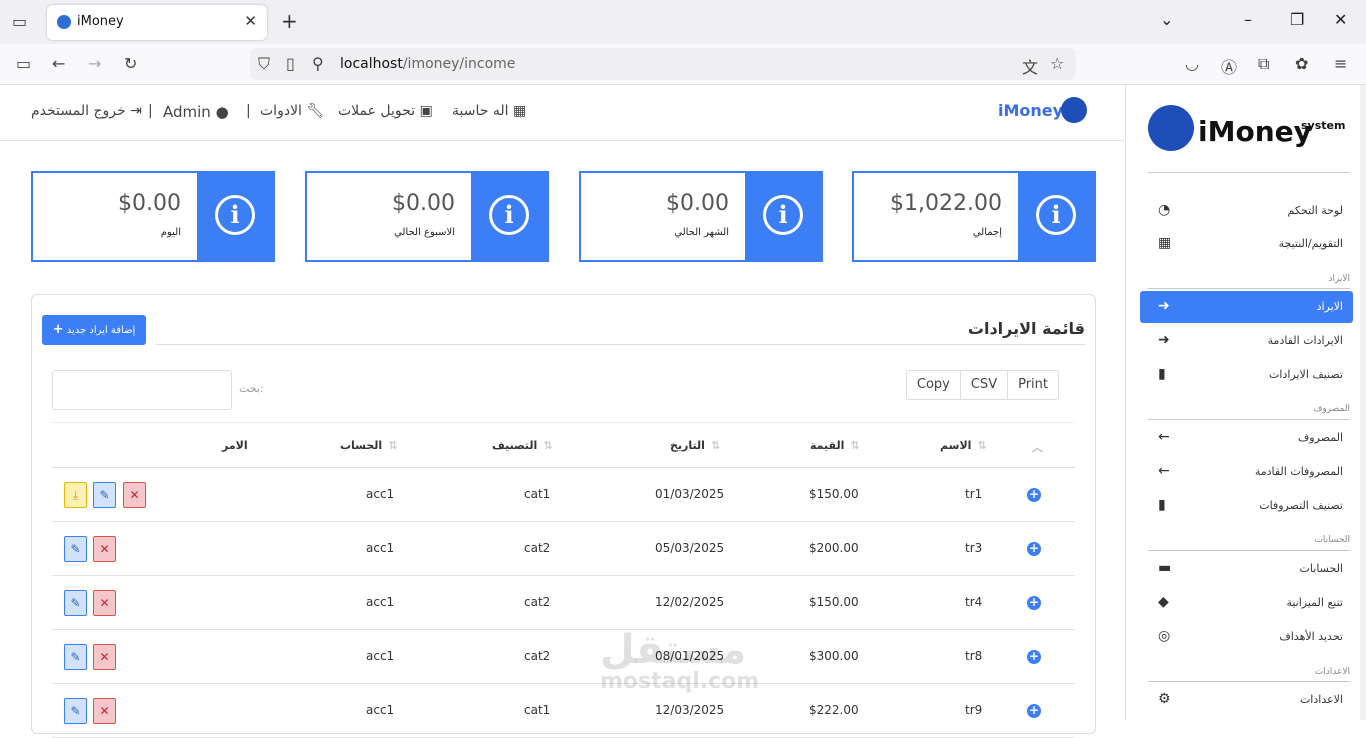 The image size is (1366, 738). What do you see at coordinates (1246, 341) in the screenshot?
I see `sidebar-item-upcoming-income: ➜ الايرادات القادمة` at bounding box center [1246, 341].